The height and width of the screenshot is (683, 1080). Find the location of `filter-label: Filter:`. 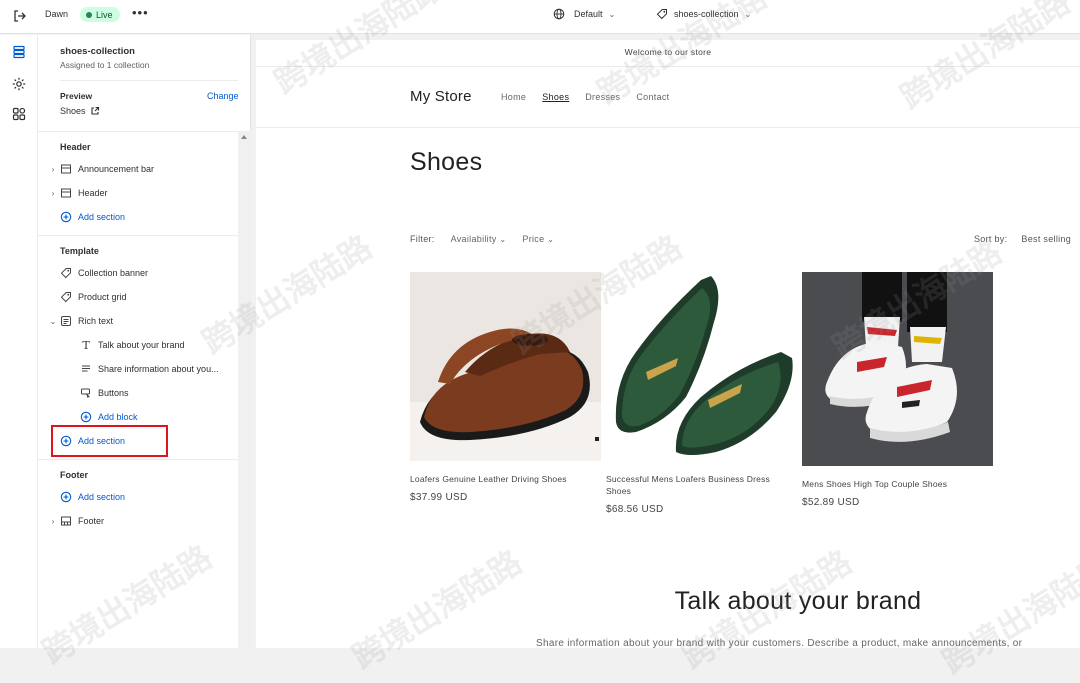

filter-label: Filter: is located at coordinates (422, 239).